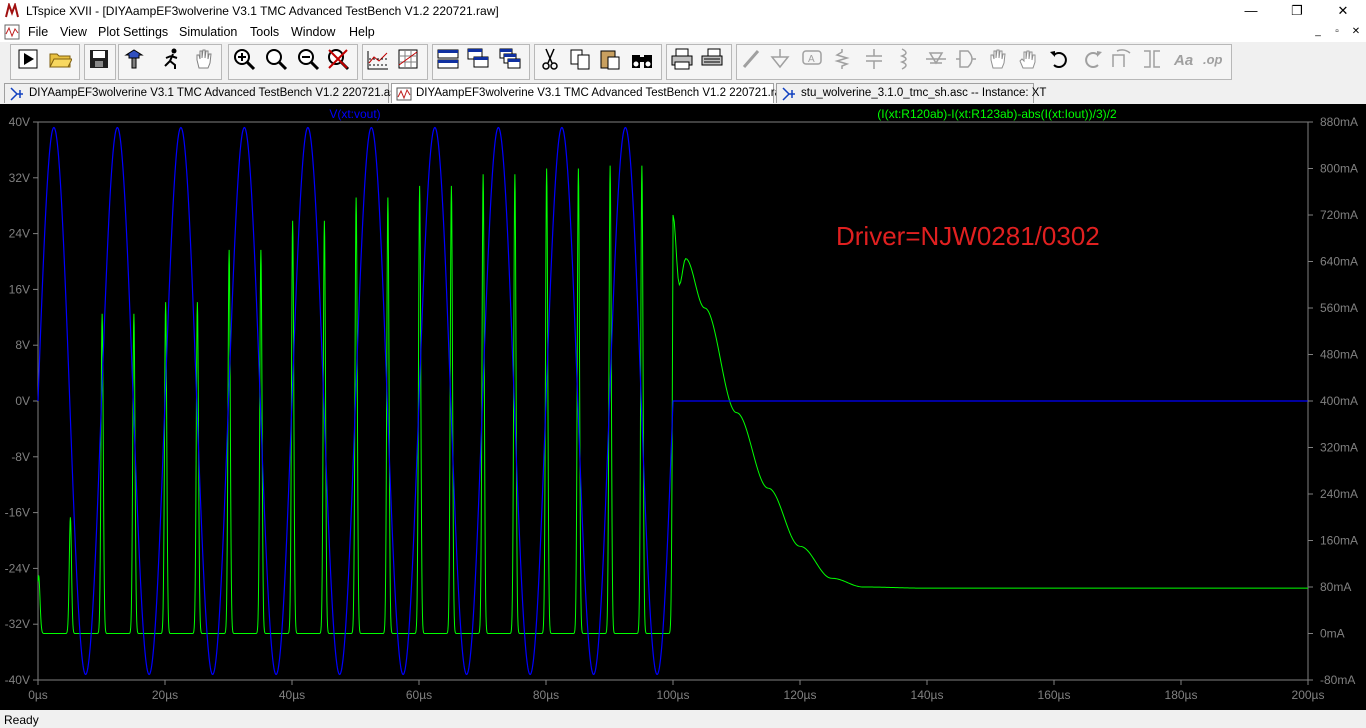 This screenshot has height=728, width=1366. I want to click on y-right-tick-label: 320mA, so click(1339, 448).